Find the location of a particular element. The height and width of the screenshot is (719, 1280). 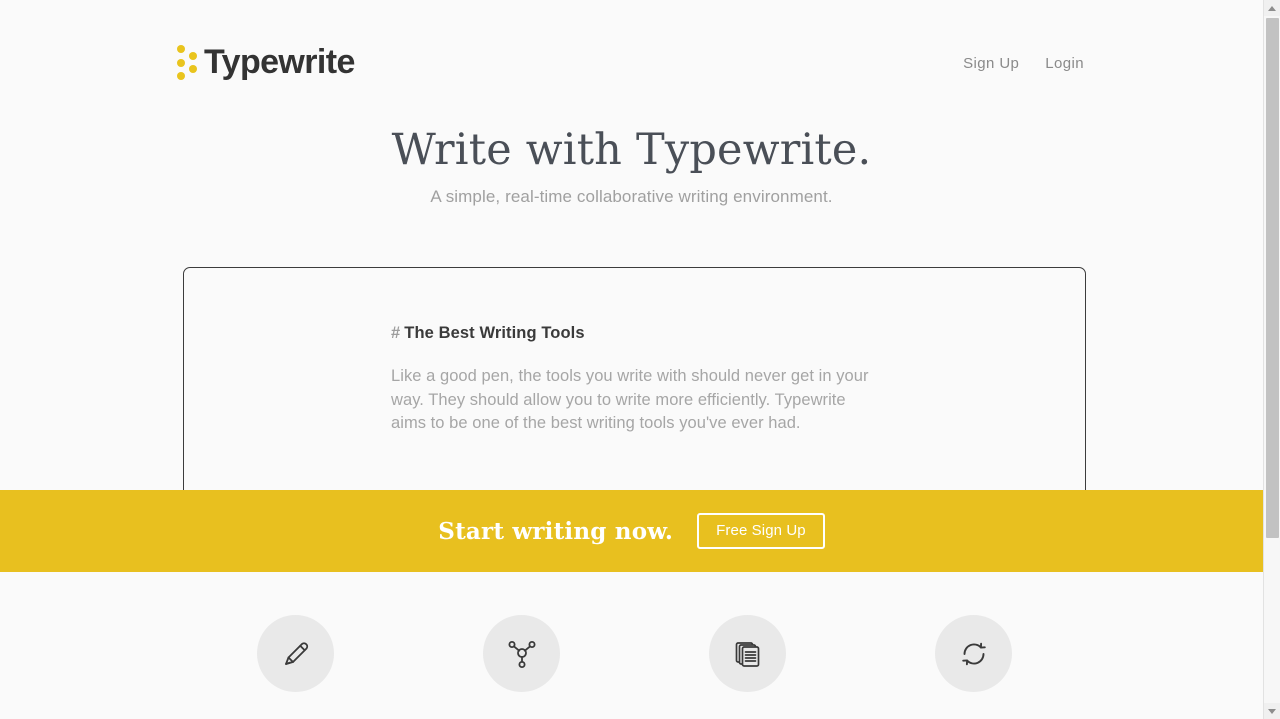

page-title: Write with Typewrite. is located at coordinates (631, 150).